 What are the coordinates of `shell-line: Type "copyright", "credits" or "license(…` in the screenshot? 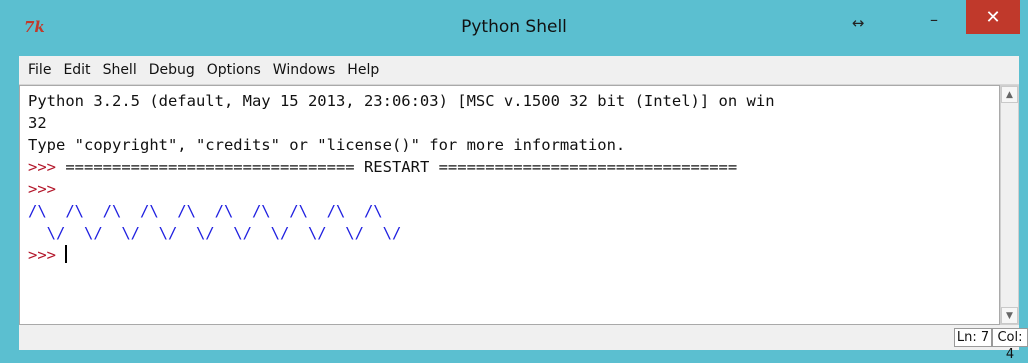 It's located at (326, 145).